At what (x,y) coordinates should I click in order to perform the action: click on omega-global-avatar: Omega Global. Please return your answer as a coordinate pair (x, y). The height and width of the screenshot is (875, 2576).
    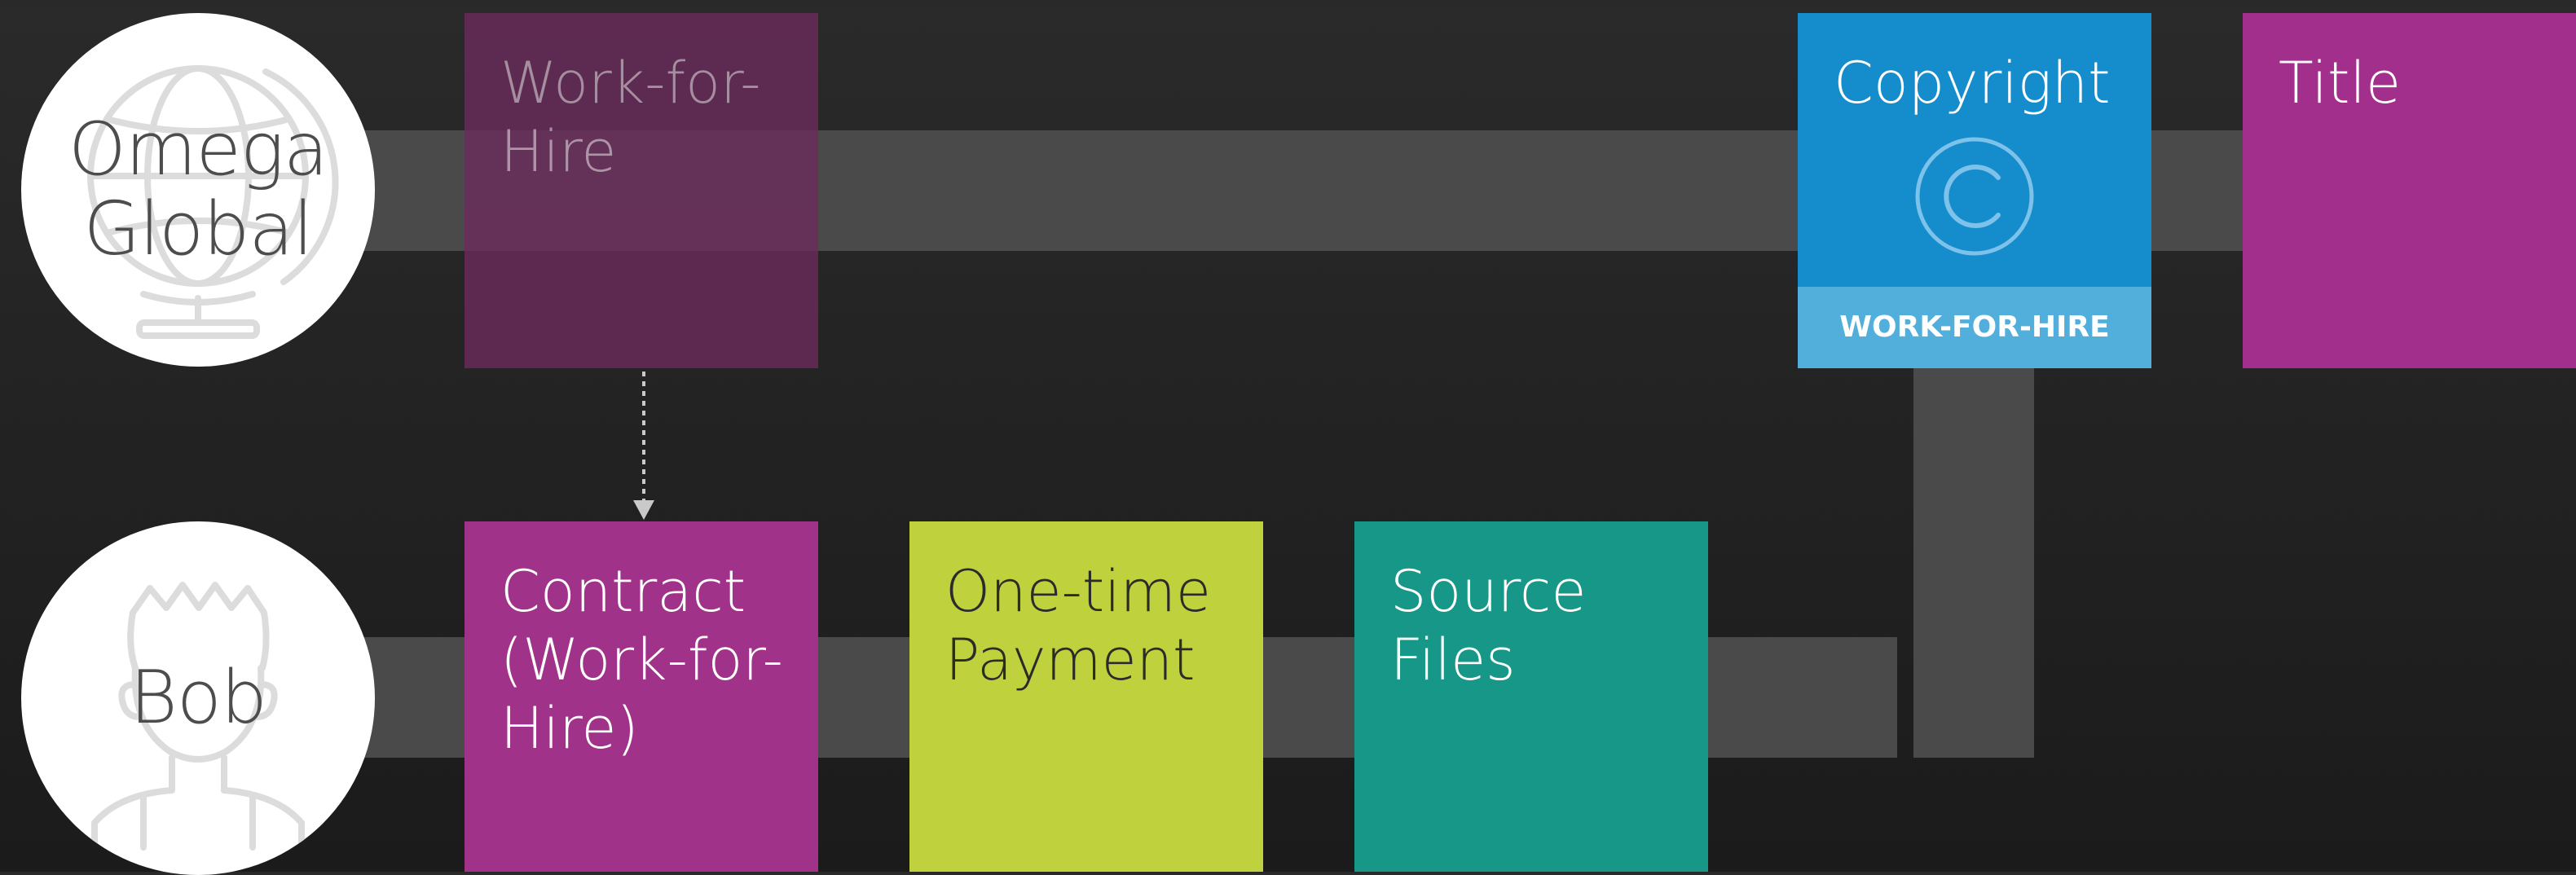
    Looking at the image, I should click on (198, 190).